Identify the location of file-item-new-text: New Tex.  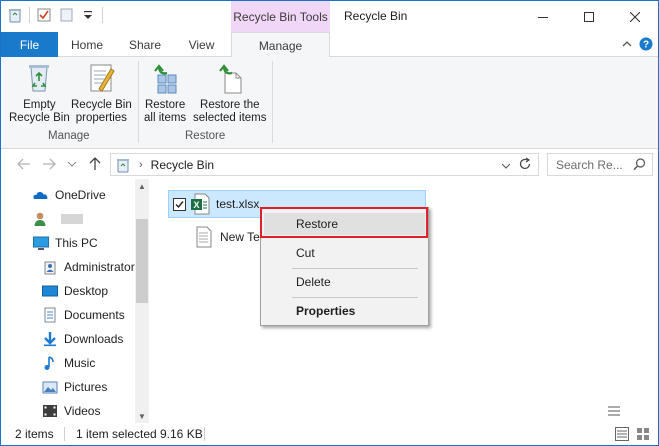
(228, 237).